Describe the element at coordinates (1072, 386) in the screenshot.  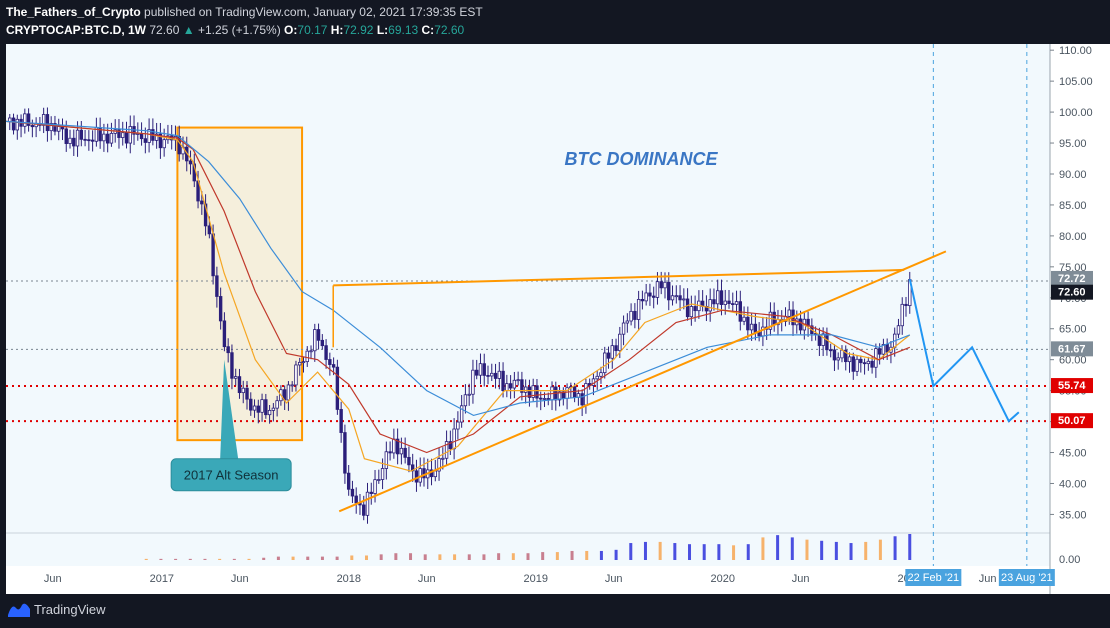
I see `price-label: 55.74` at that location.